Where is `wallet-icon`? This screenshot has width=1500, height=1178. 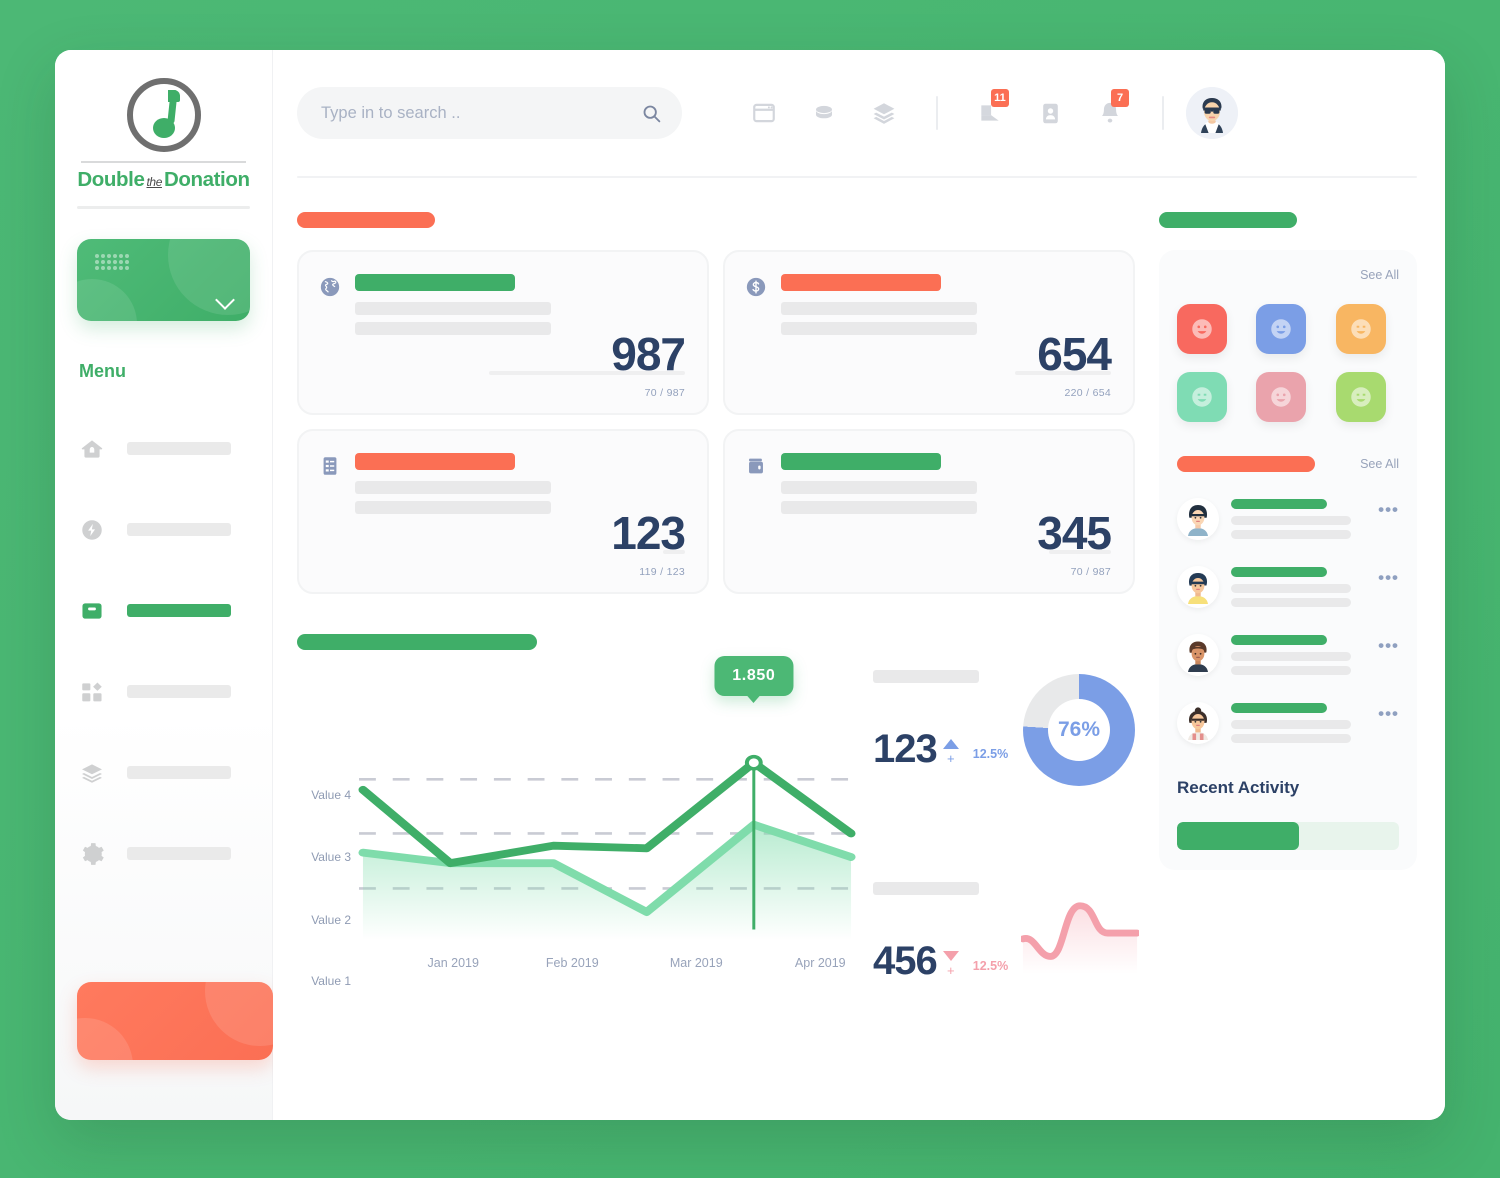 wallet-icon is located at coordinates (756, 466).